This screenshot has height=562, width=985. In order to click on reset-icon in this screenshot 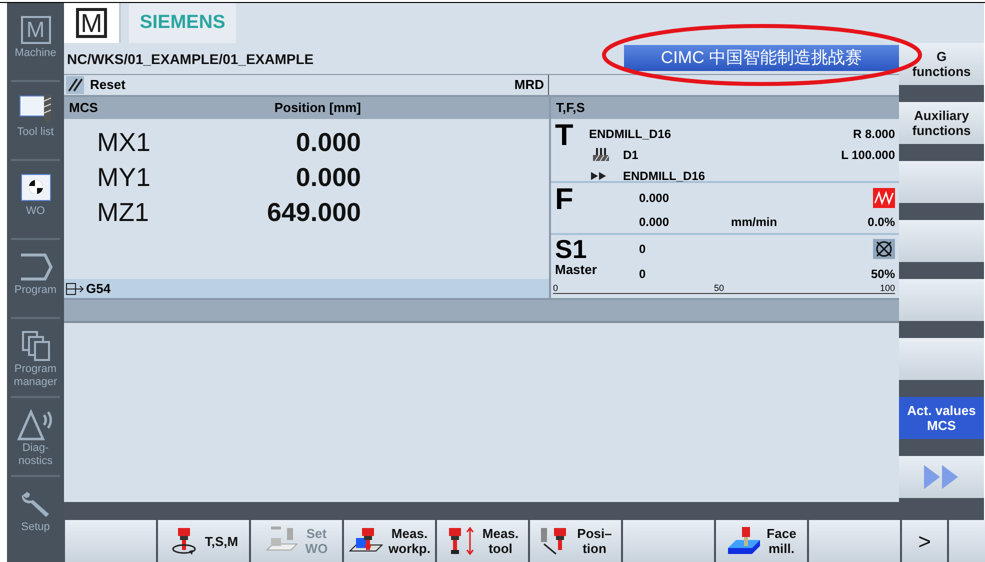, I will do `click(75, 85)`.